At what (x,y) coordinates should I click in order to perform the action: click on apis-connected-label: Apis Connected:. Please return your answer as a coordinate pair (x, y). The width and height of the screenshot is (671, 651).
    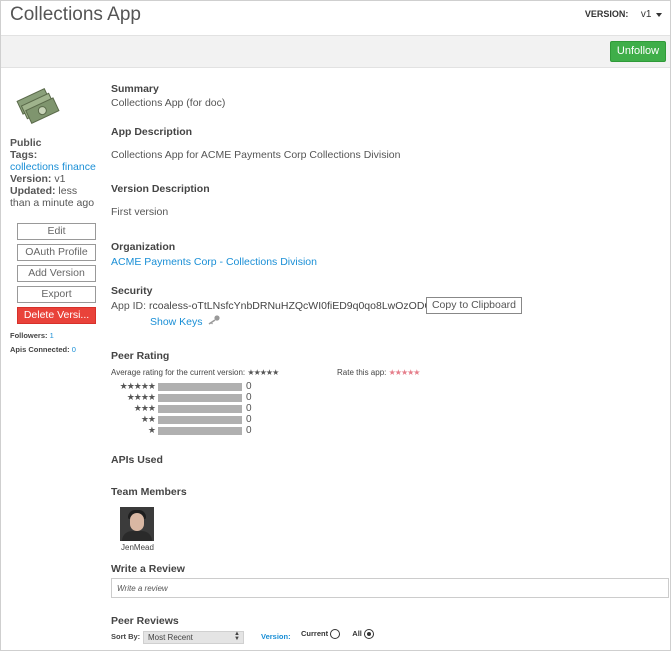
    Looking at the image, I should click on (40, 349).